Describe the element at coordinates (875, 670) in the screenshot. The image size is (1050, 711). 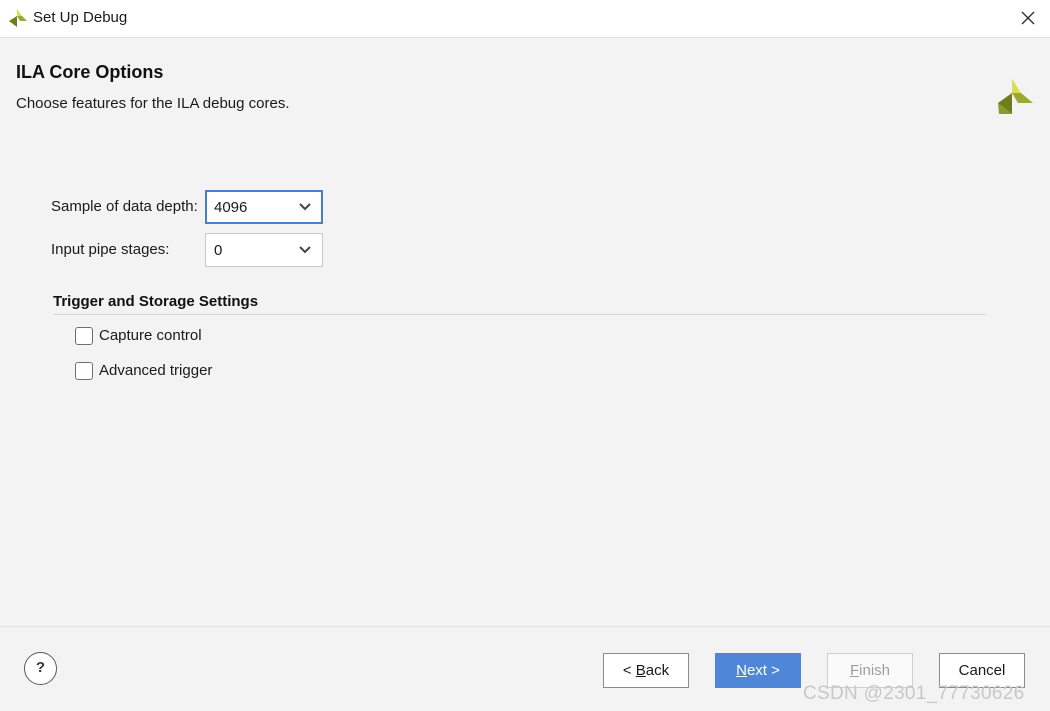
I see `finish-label-rest: inish` at that location.